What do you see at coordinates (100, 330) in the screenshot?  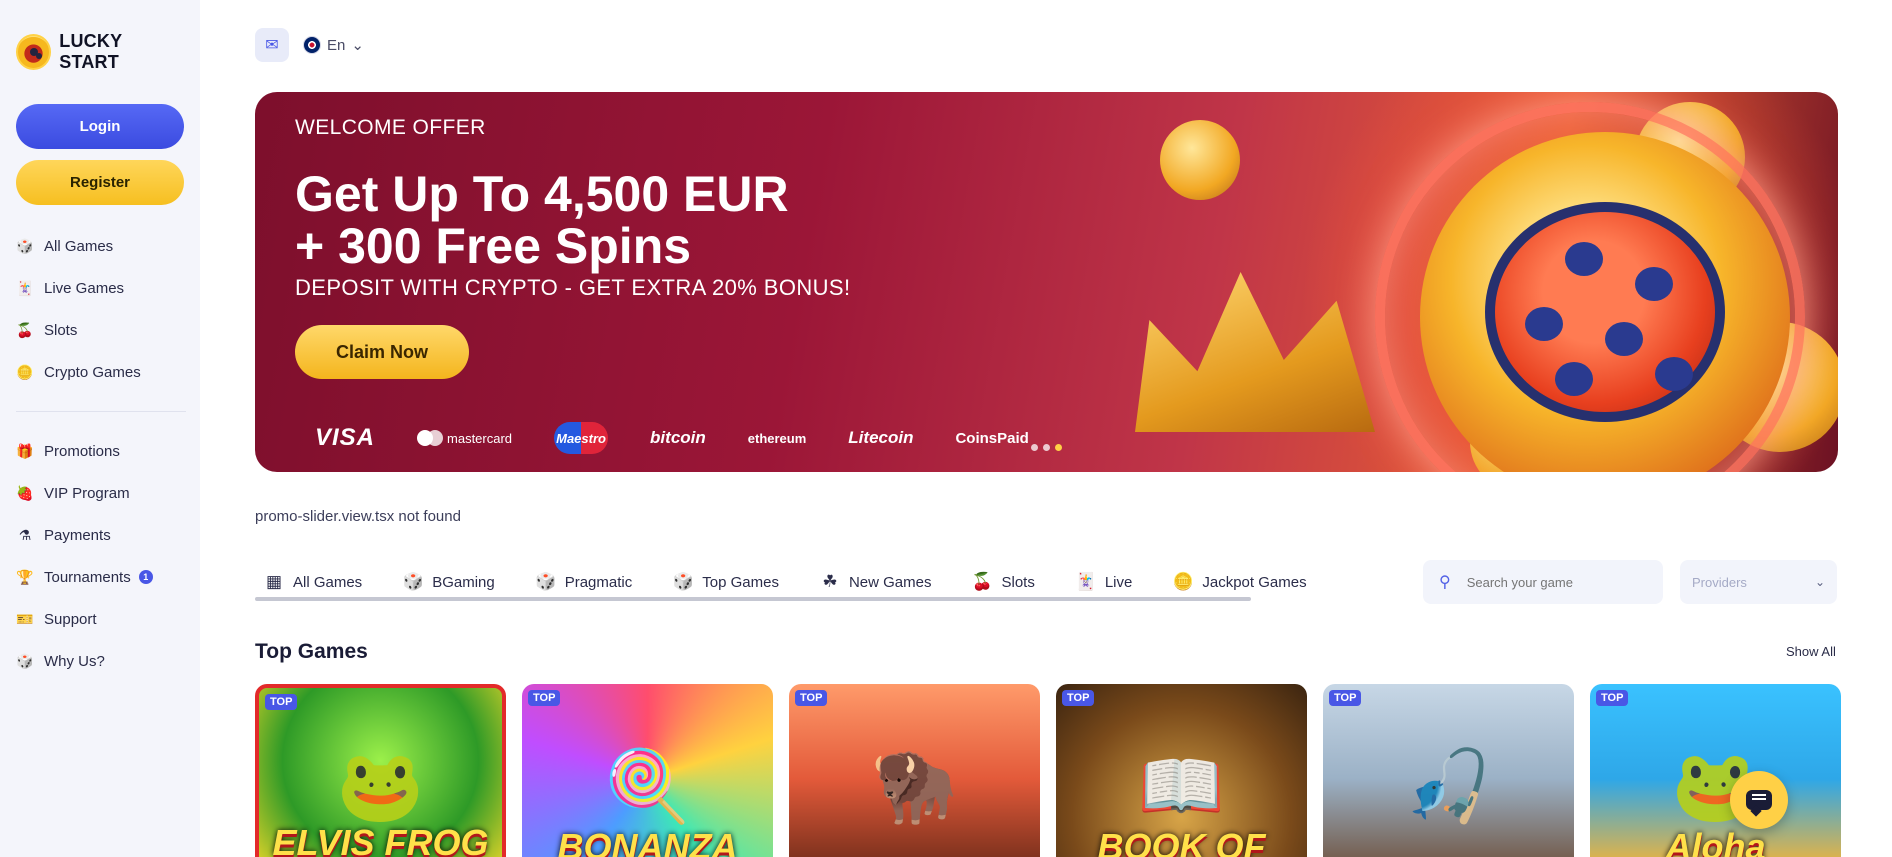 I see `sidebar-item-slots: 🍒 Slots` at bounding box center [100, 330].